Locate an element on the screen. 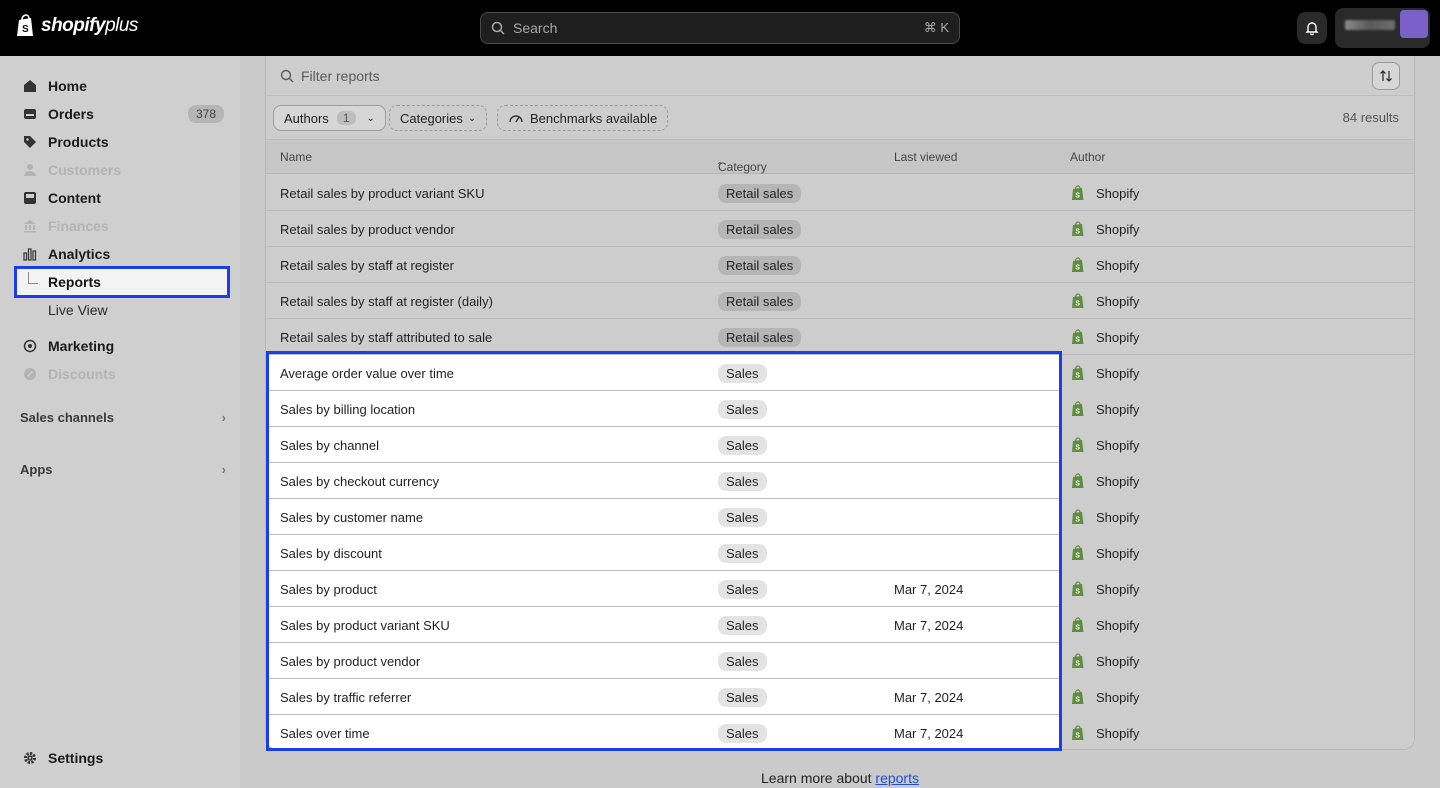 The width and height of the screenshot is (1440, 788). sidebar-item-reports: Reports is located at coordinates (122, 282).